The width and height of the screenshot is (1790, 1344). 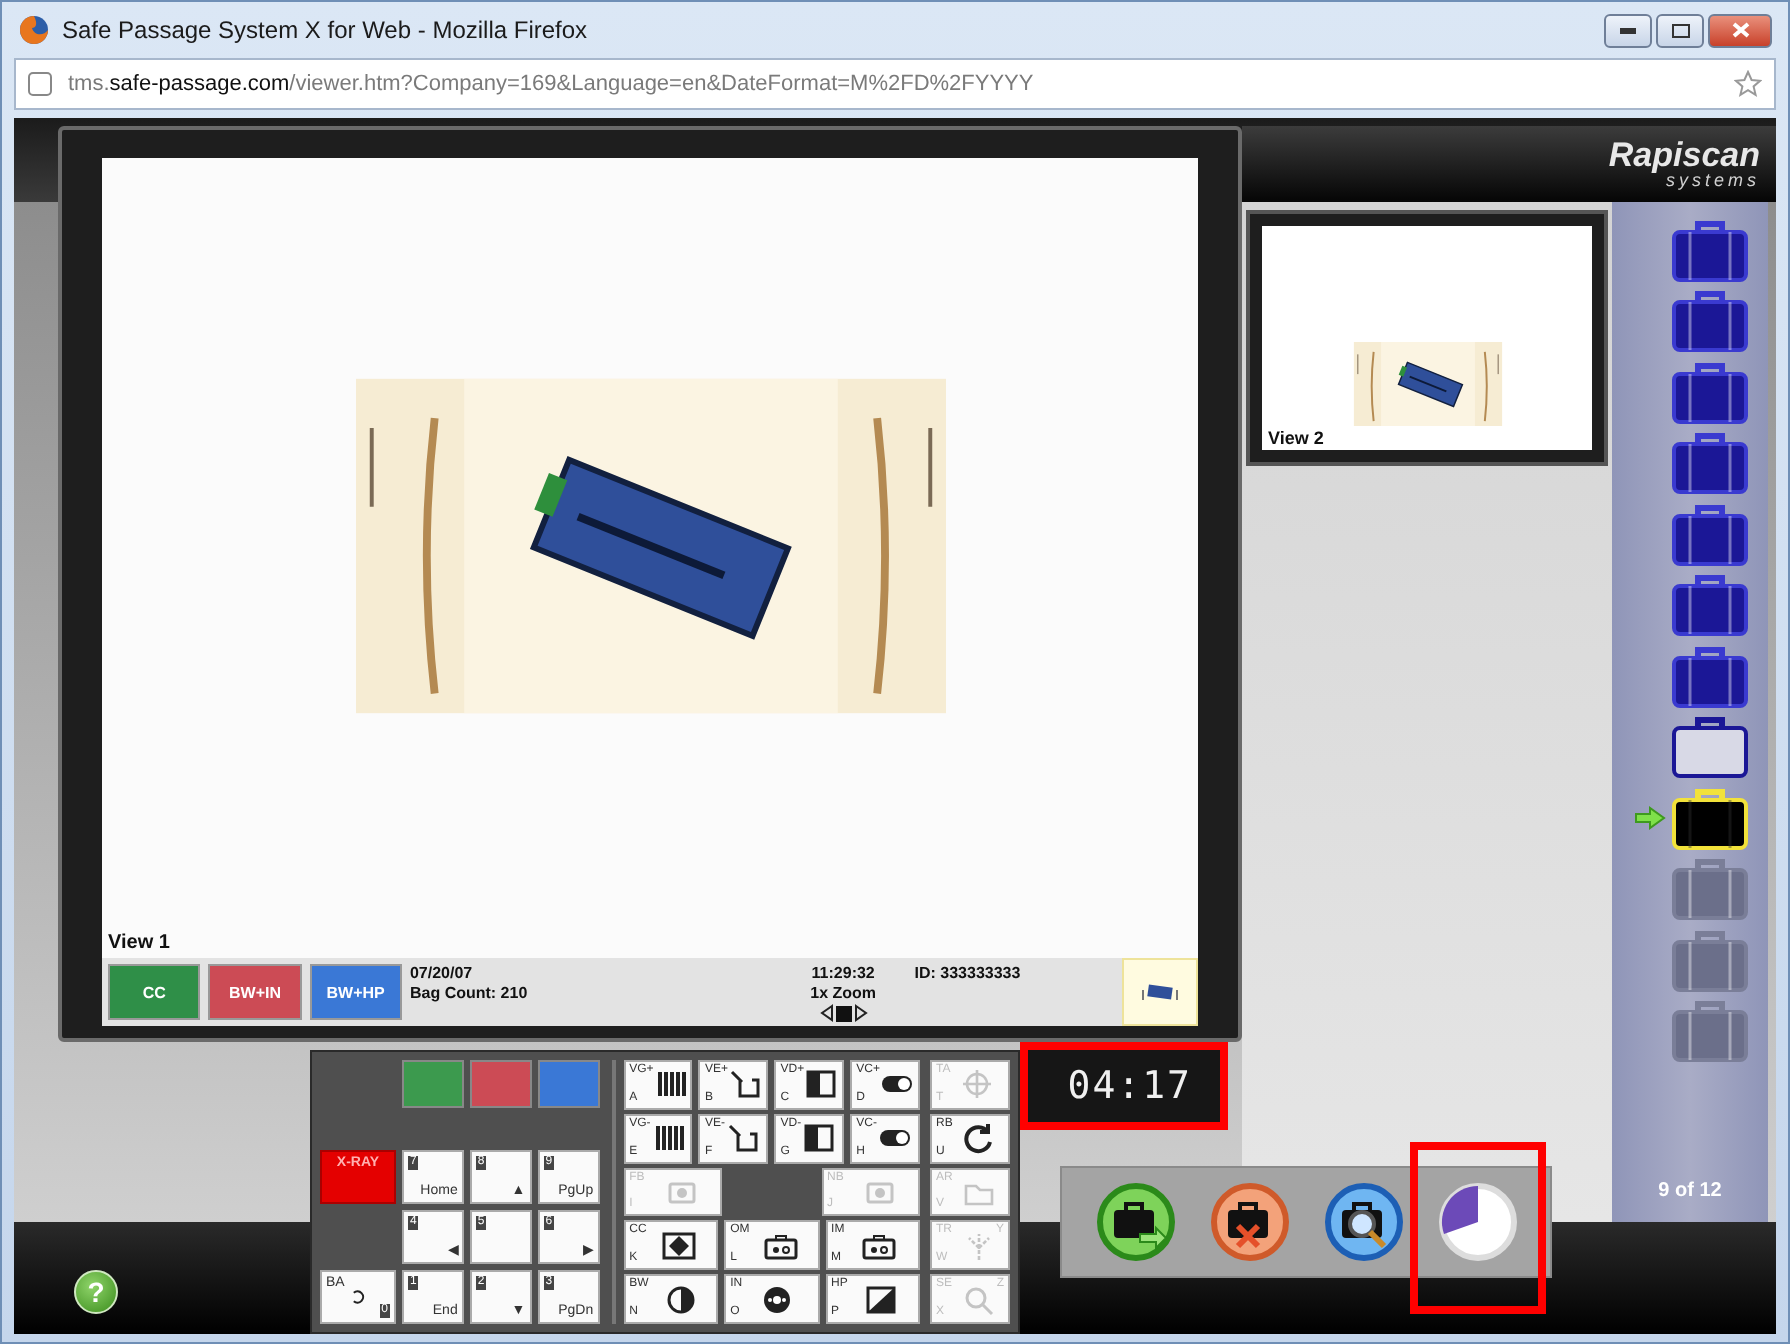 What do you see at coordinates (441, 974) in the screenshot?
I see `scan-date: 07/20/07` at bounding box center [441, 974].